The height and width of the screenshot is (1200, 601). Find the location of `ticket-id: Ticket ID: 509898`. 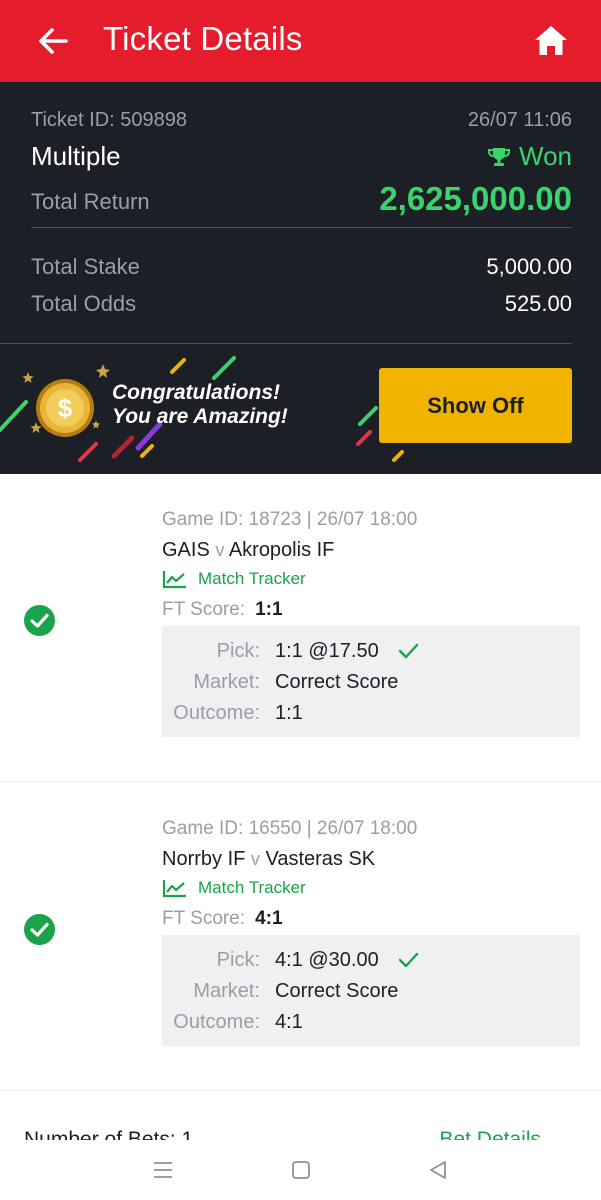

ticket-id: Ticket ID: 509898 is located at coordinates (109, 120).